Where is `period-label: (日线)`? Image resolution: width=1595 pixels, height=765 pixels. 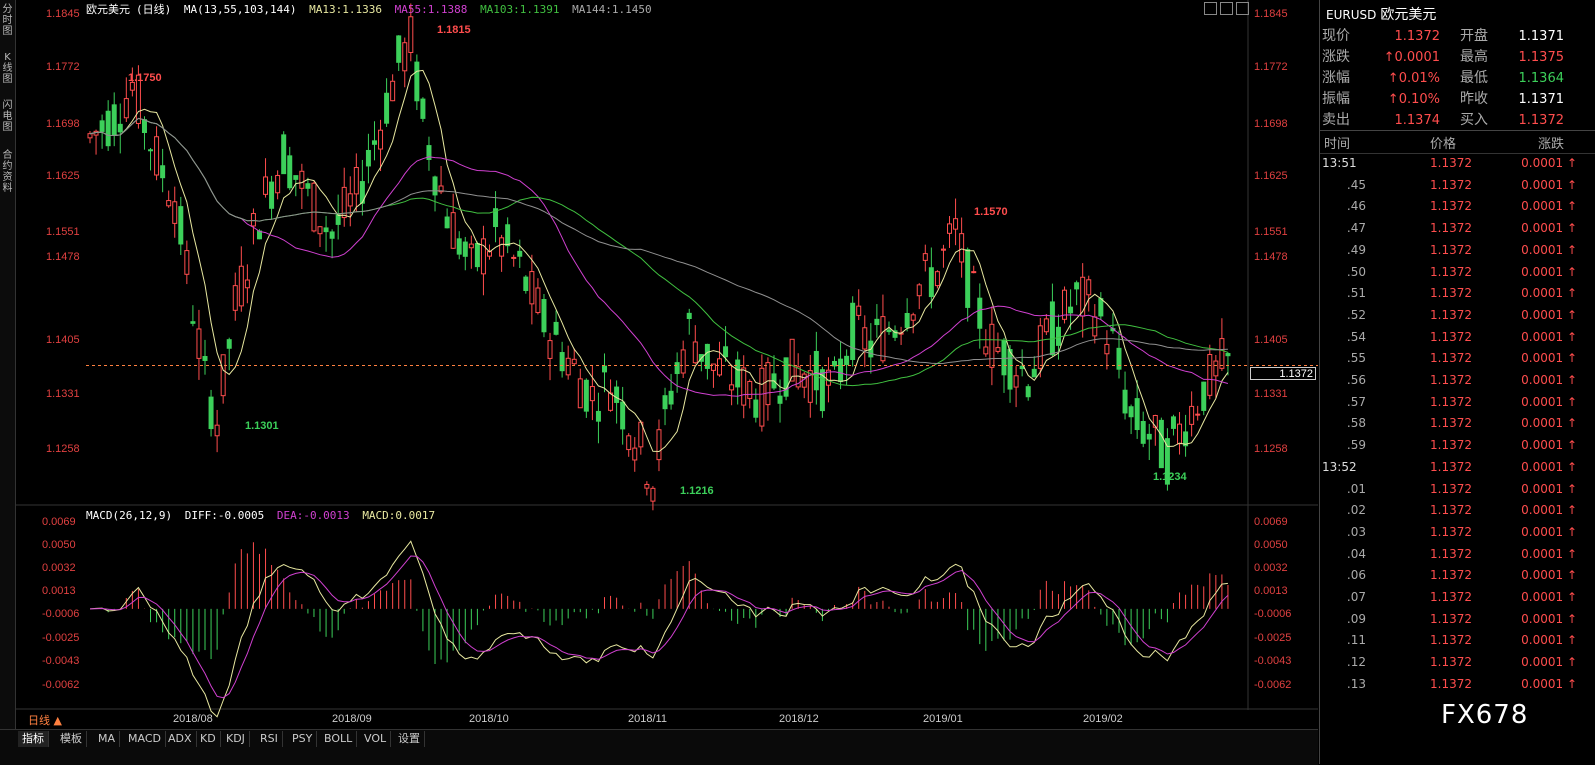 period-label: (日线) is located at coordinates (154, 9).